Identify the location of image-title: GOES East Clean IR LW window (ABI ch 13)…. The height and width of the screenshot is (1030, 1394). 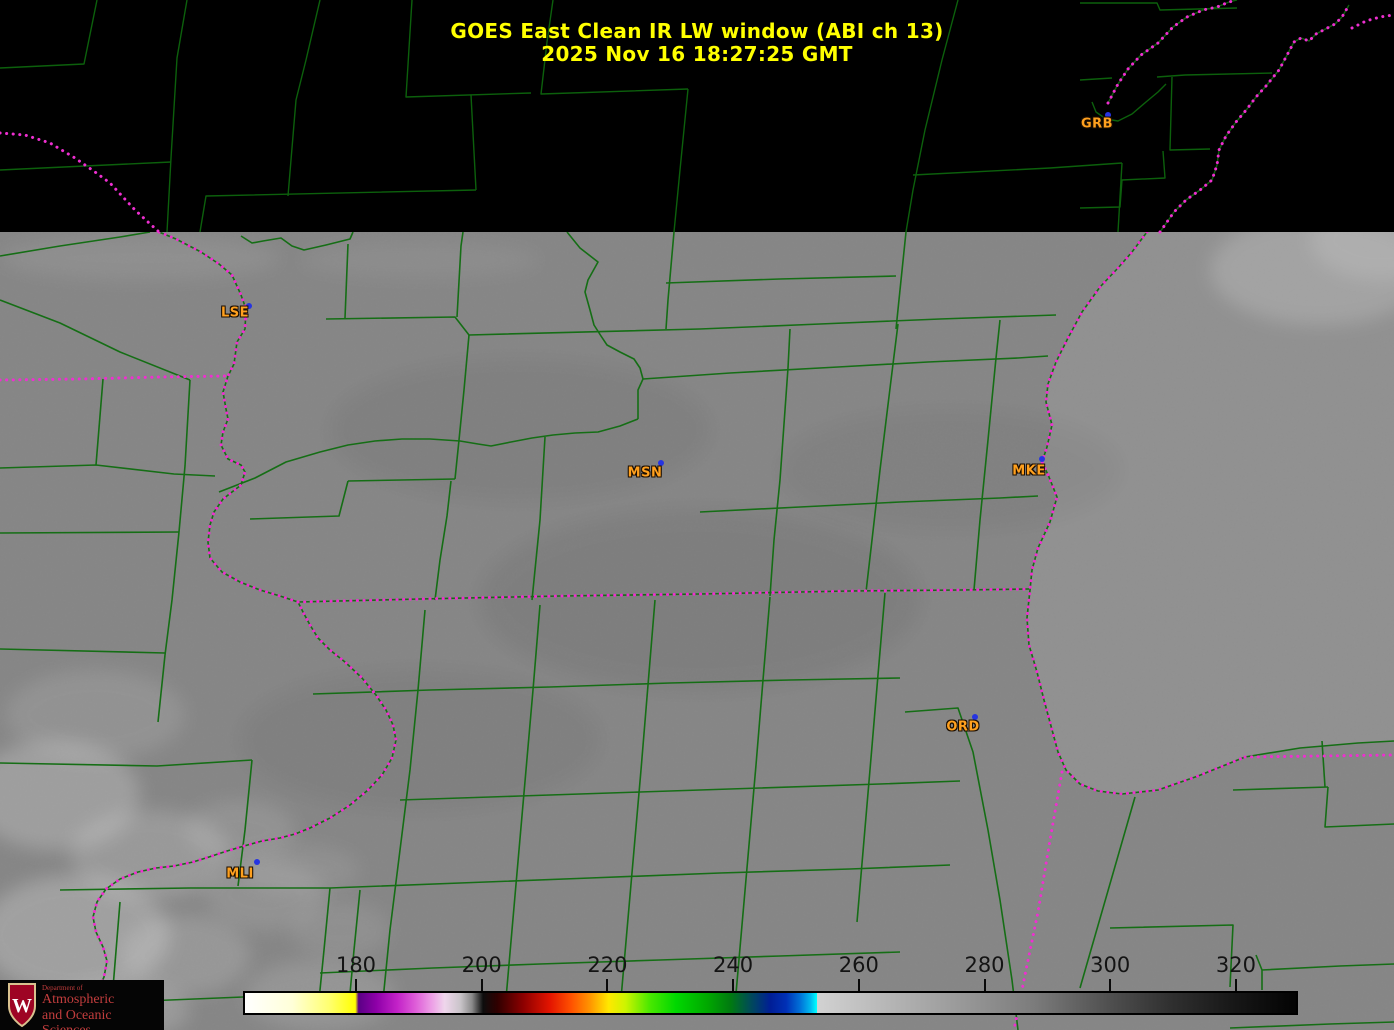
(697, 43).